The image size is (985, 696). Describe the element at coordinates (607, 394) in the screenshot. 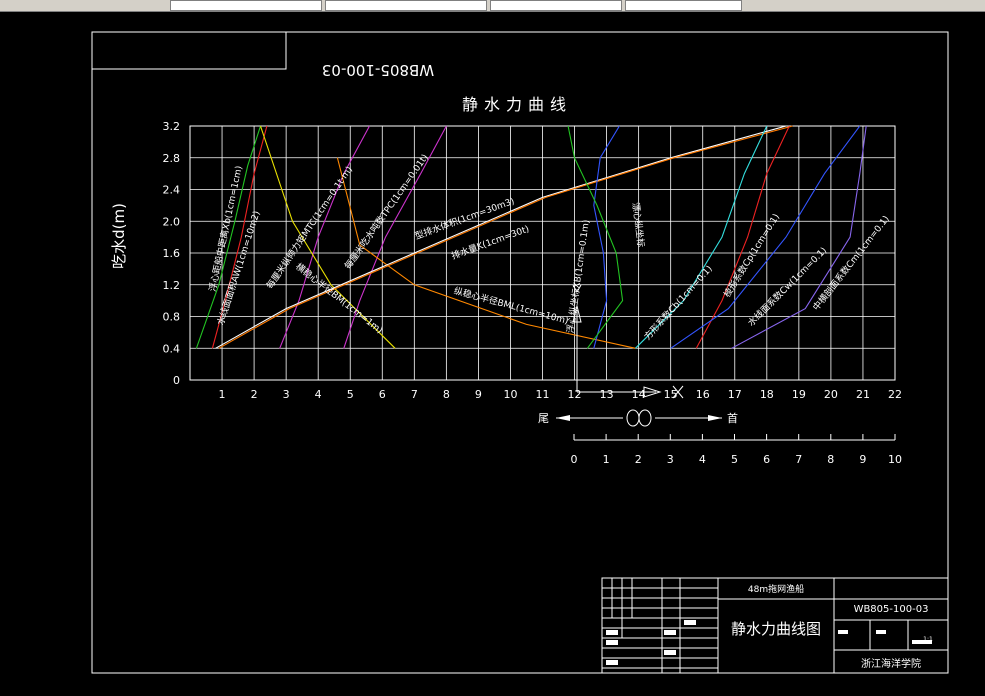

I see `x-tick-label: 13` at that location.